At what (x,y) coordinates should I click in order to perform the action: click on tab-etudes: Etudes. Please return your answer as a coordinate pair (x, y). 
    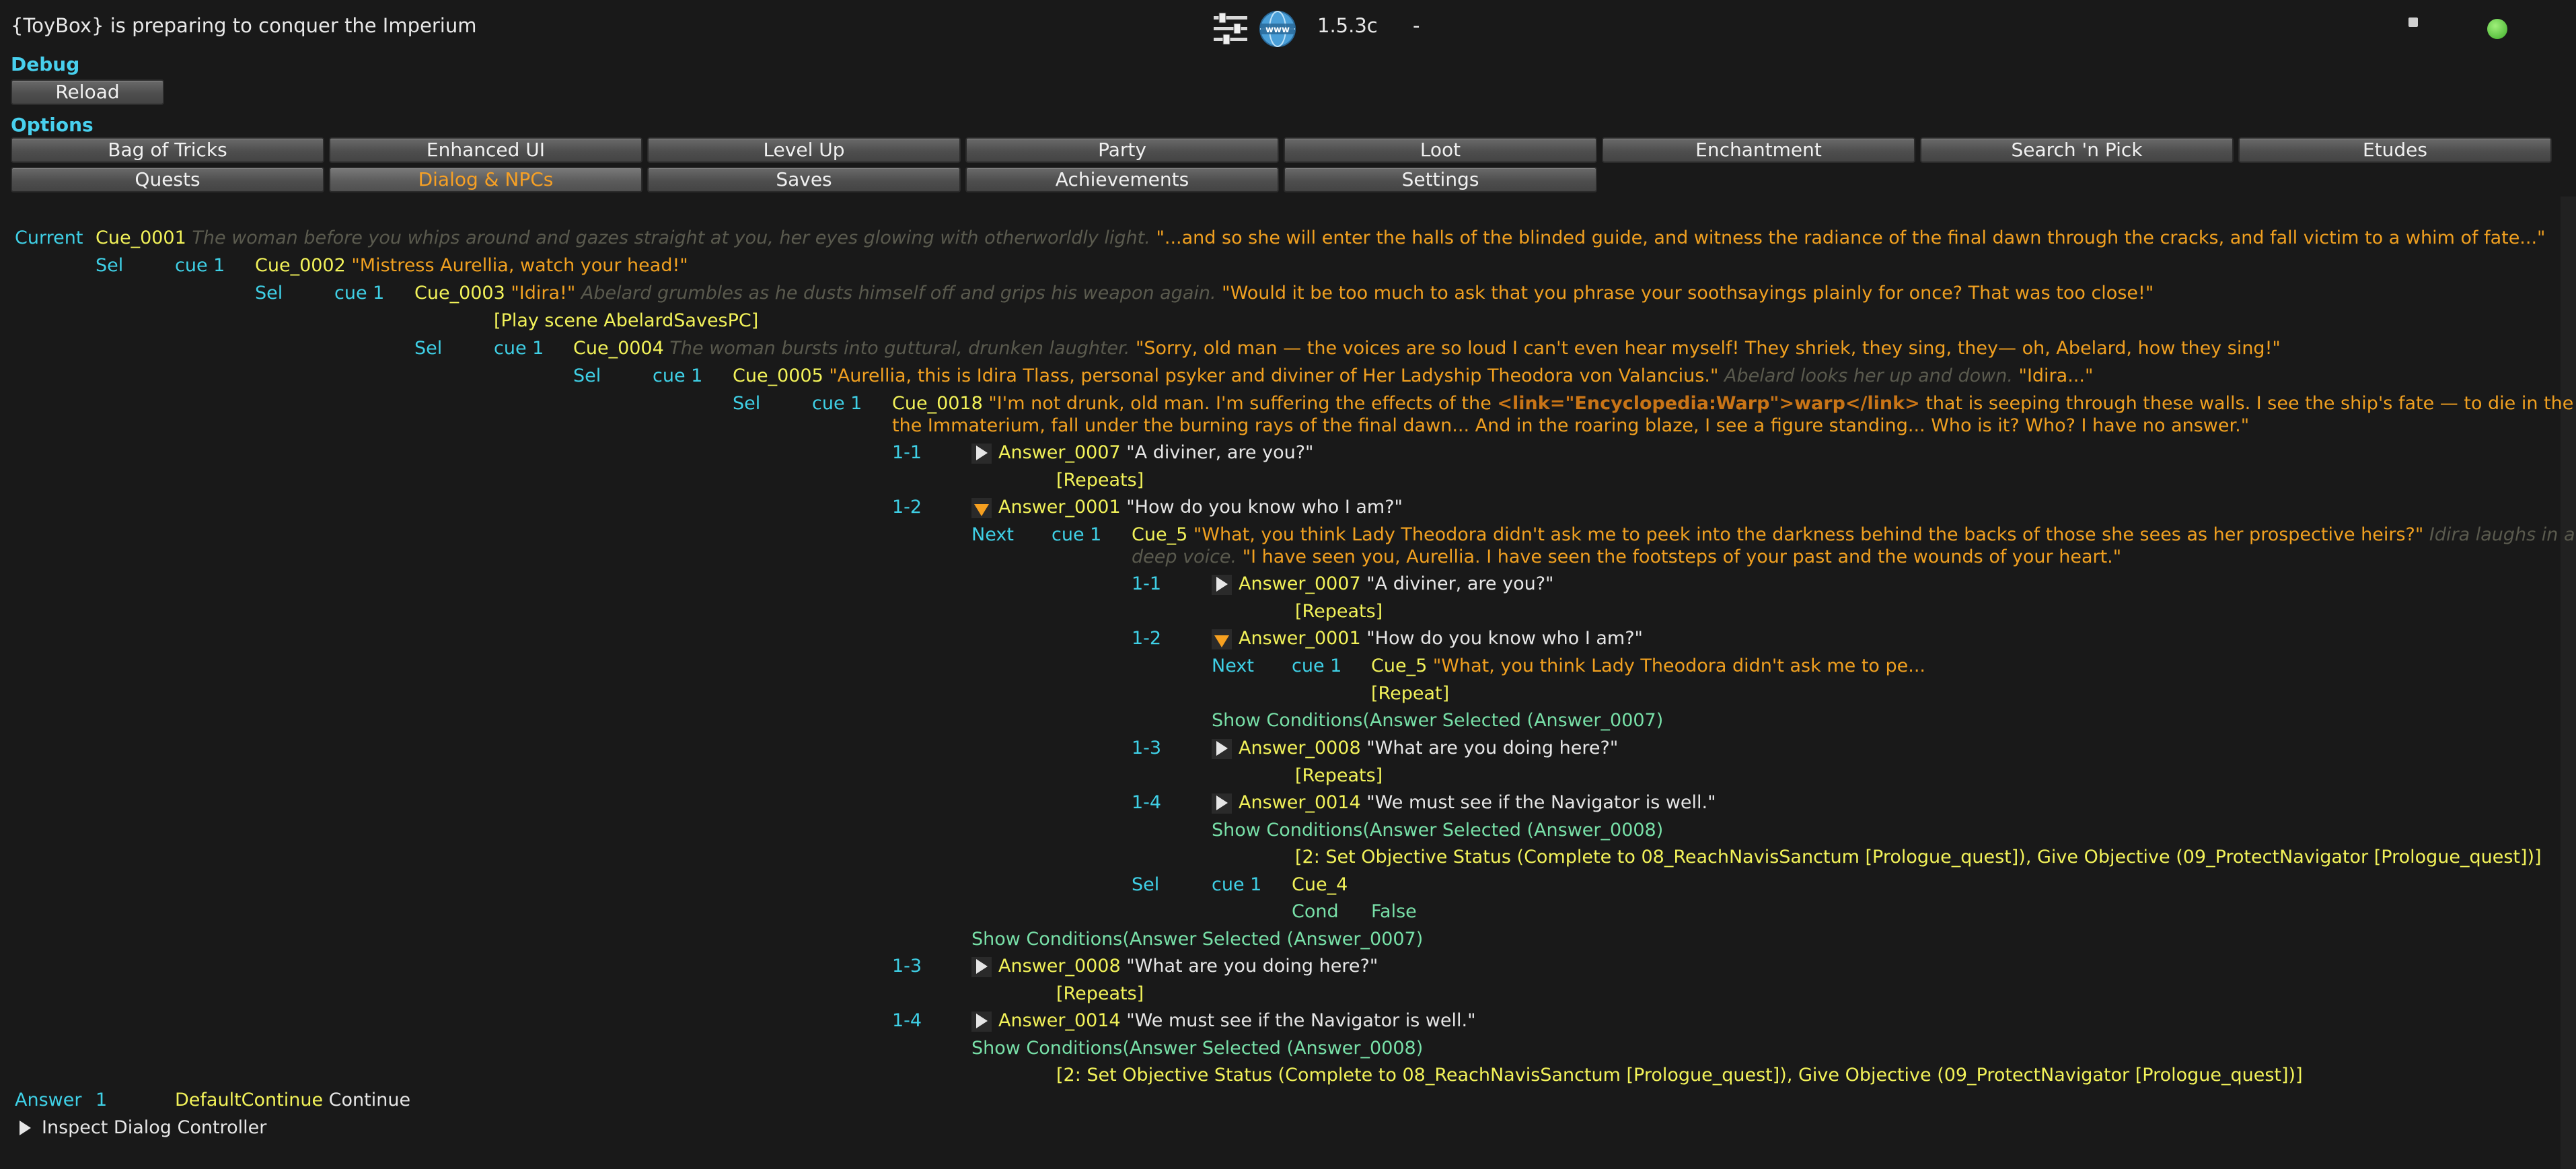
    Looking at the image, I should click on (2395, 150).